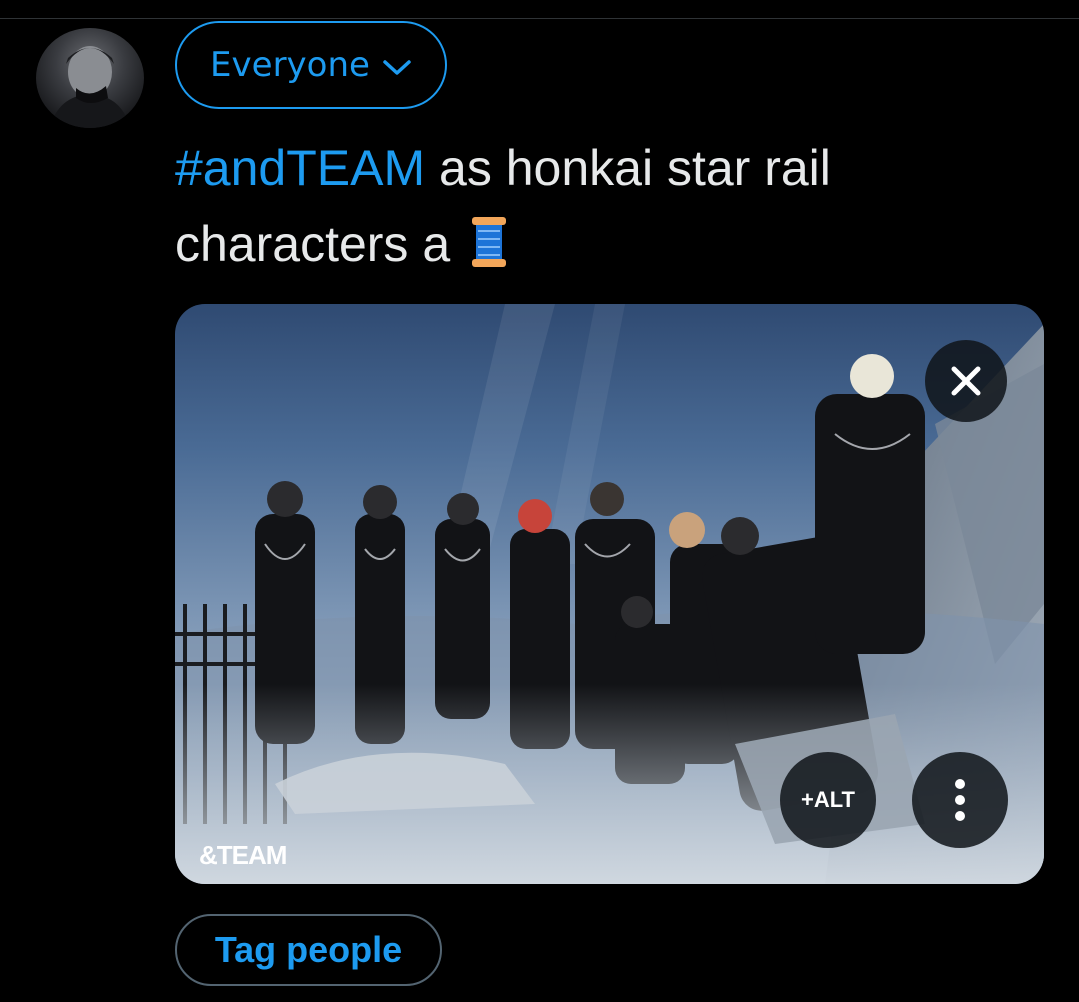 The width and height of the screenshot is (1079, 1002). I want to click on tag-people-label: Tag people, so click(308, 949).